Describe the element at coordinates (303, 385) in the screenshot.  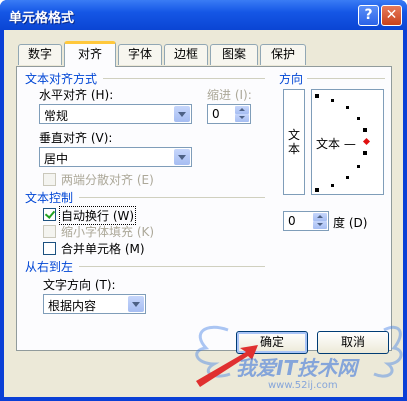
I see `watermark-url: www.52ij.com` at that location.